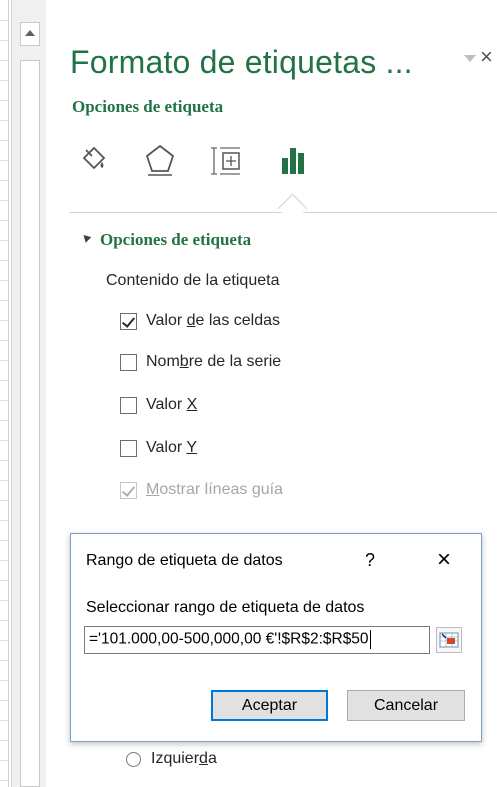  I want to click on pane-close-button: ×, so click(486, 57).